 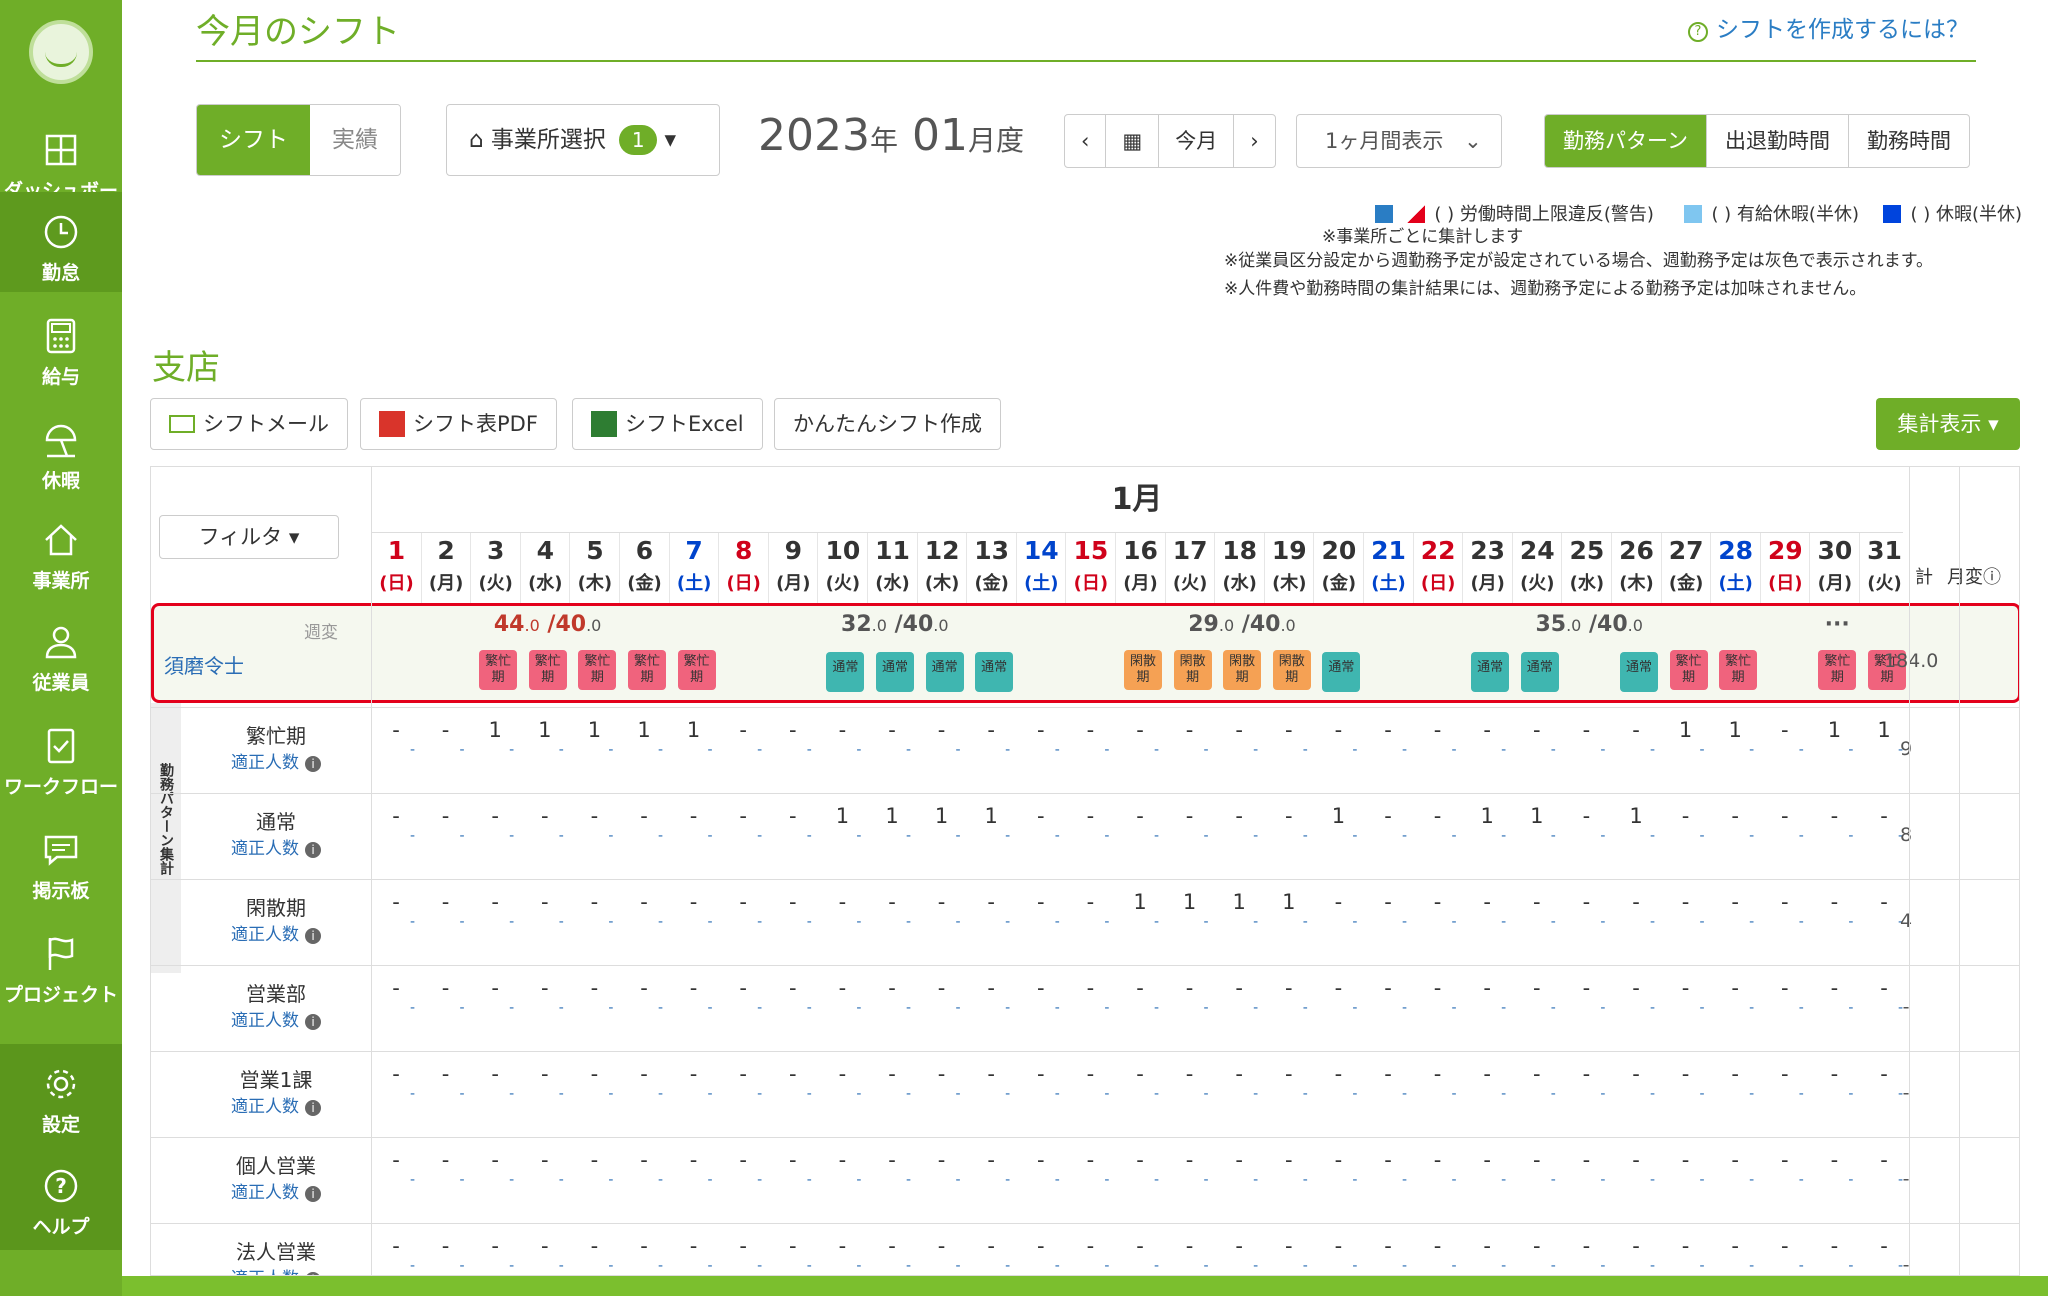 What do you see at coordinates (1636, 571) in the screenshot?
I see `day-header: 26 (木)` at bounding box center [1636, 571].